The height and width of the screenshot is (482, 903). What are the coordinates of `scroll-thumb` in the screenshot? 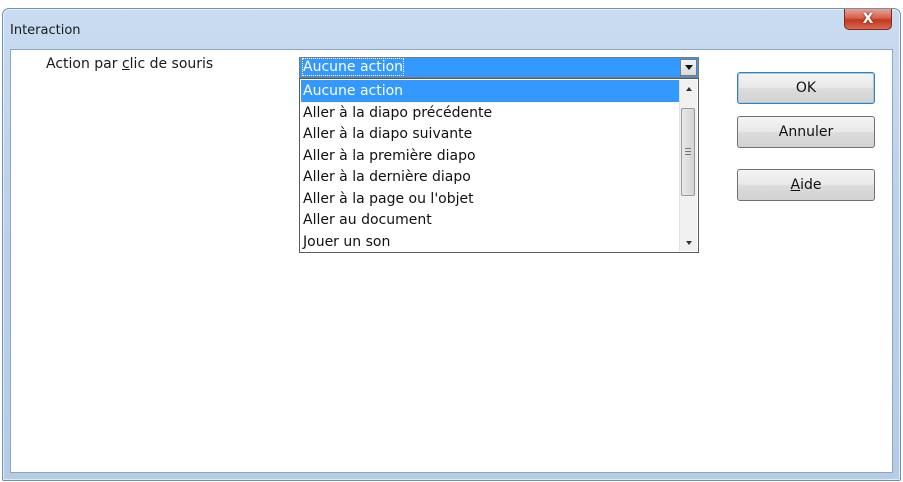 It's located at (688, 152).